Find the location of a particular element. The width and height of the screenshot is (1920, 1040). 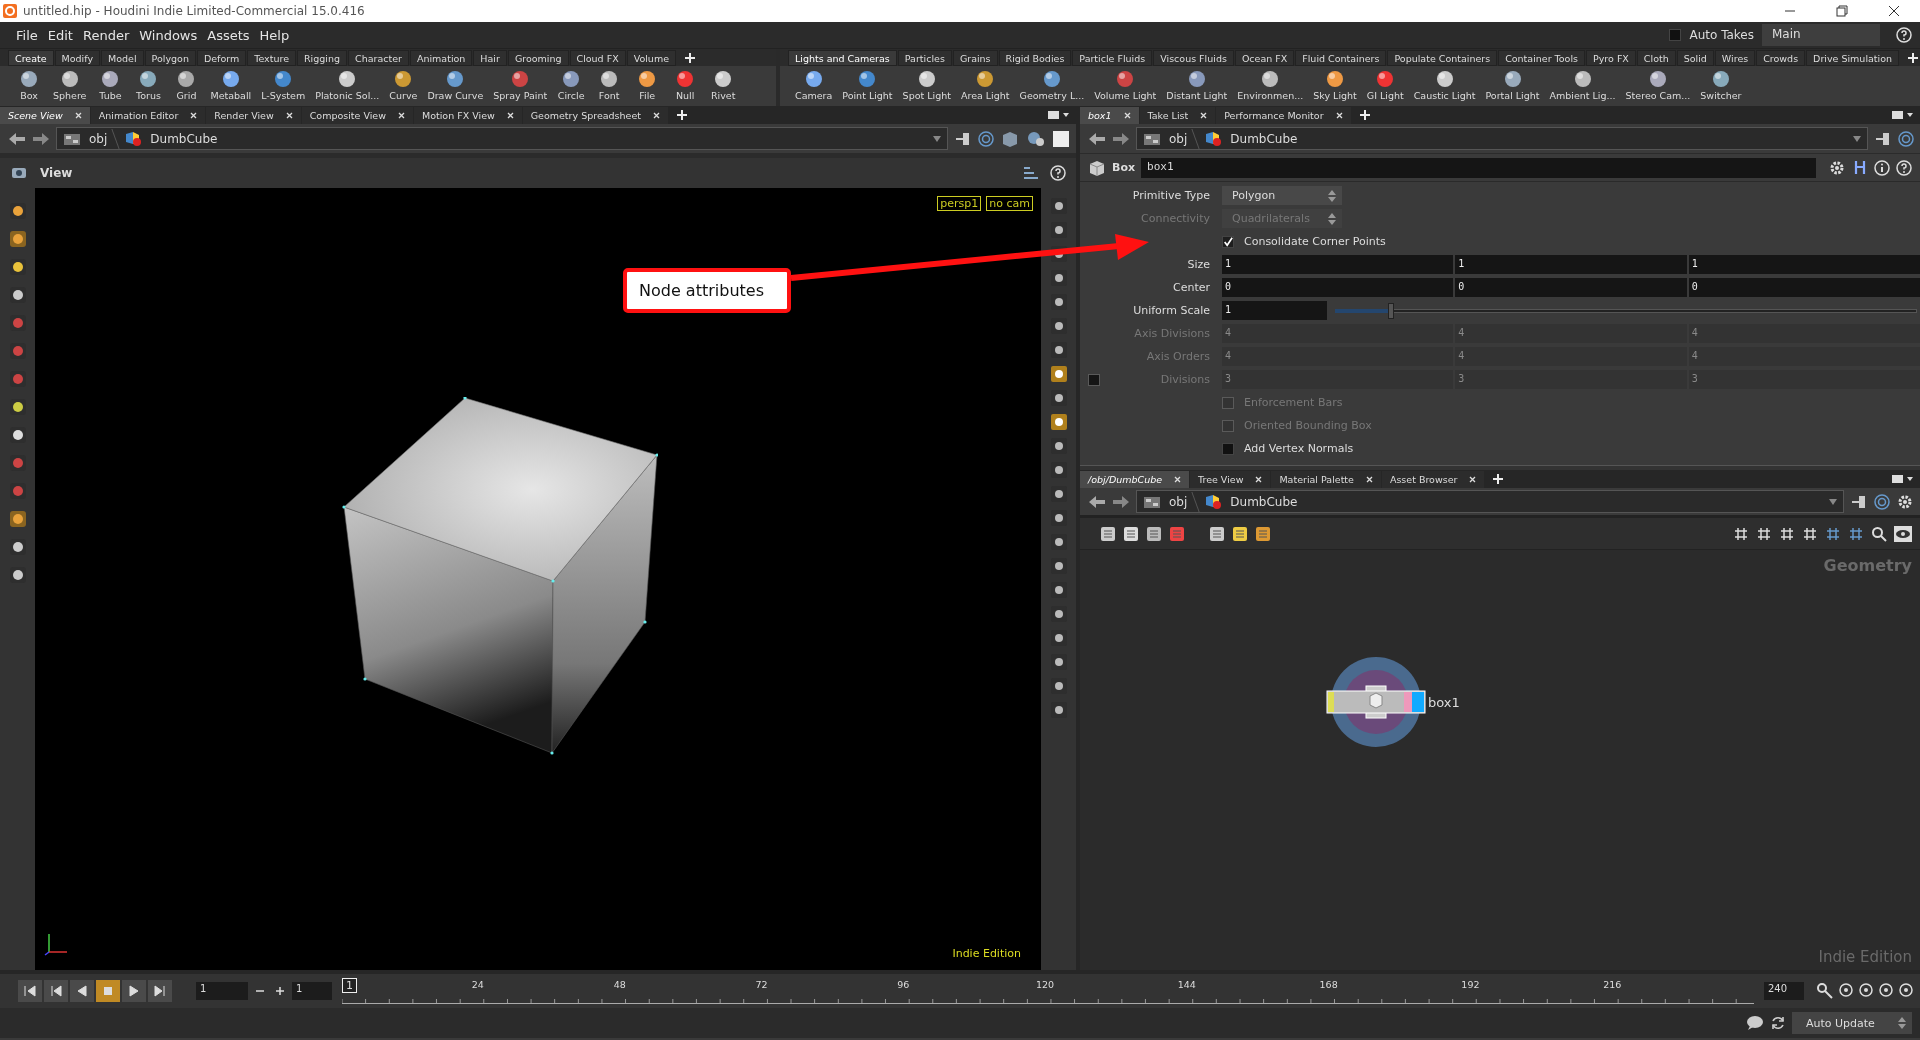

number-field: 0 is located at coordinates (1338, 287).